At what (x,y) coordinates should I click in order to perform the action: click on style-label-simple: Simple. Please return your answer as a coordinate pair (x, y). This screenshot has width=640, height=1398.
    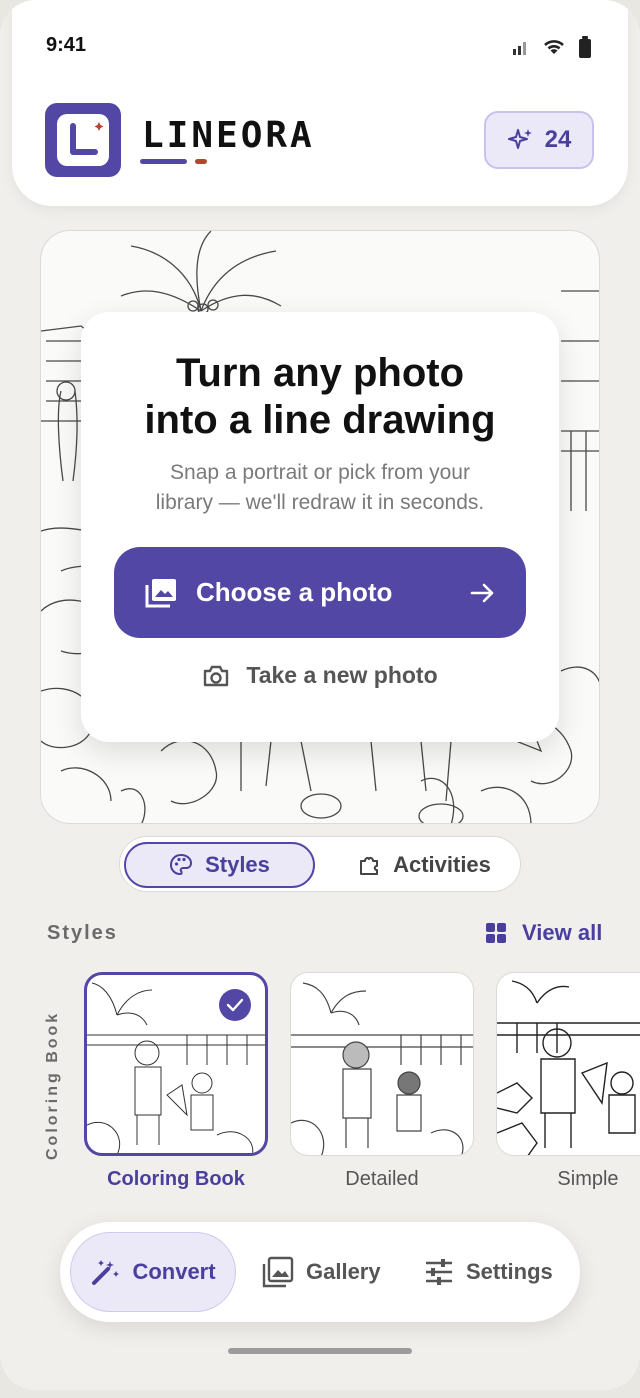
    Looking at the image, I should click on (588, 1179).